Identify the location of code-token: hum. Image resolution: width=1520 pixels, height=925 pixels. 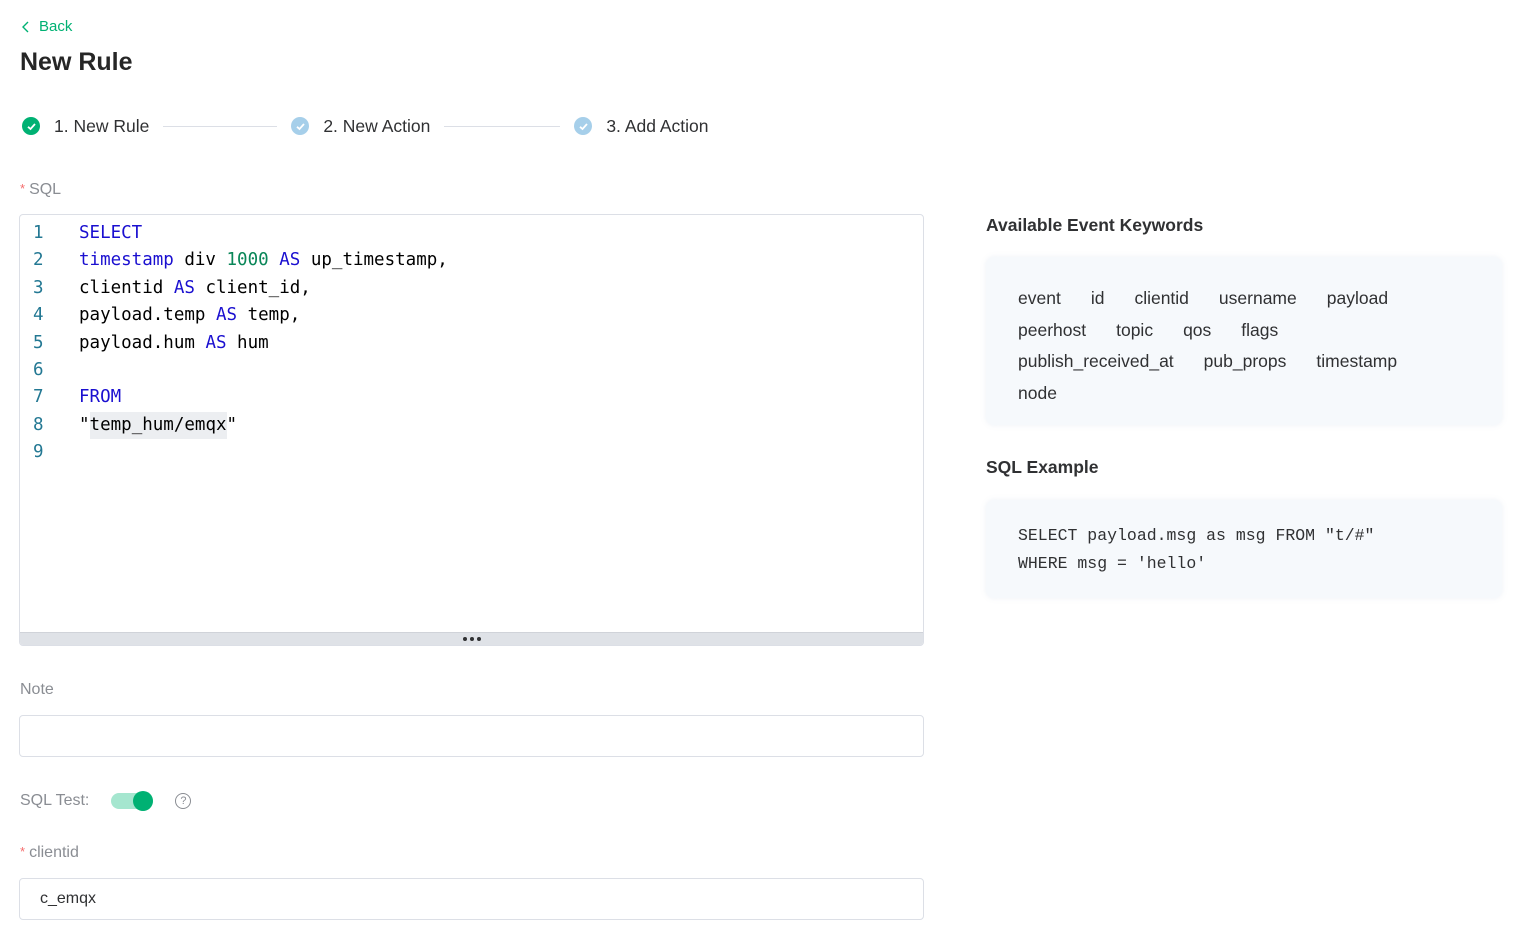
(247, 342).